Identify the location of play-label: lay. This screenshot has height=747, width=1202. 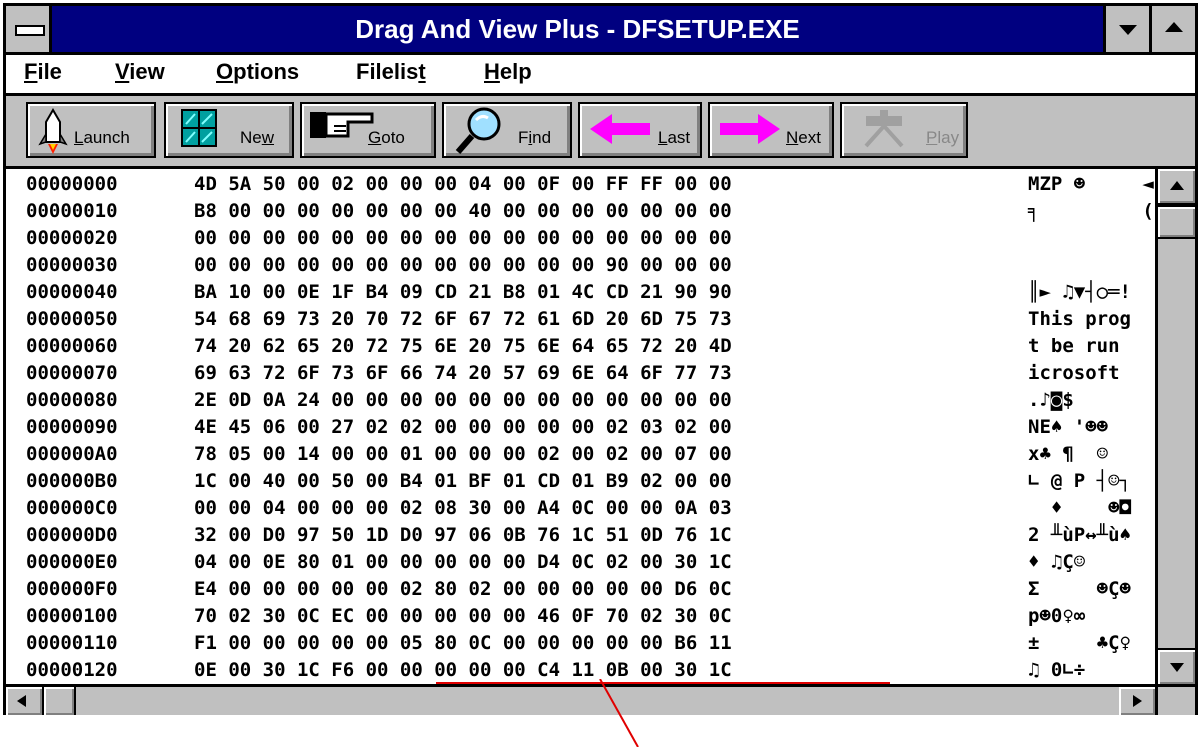
(948, 137).